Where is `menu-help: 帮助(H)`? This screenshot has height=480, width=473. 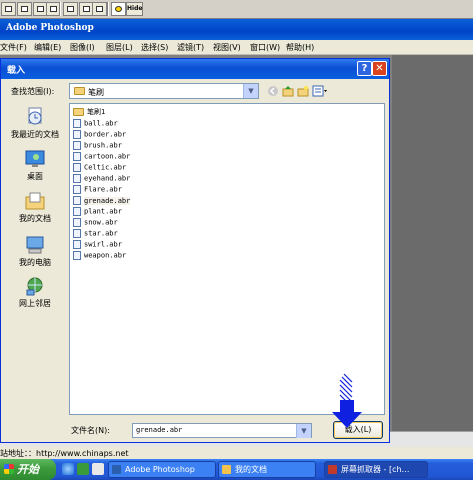 menu-help: 帮助(H) is located at coordinates (300, 47).